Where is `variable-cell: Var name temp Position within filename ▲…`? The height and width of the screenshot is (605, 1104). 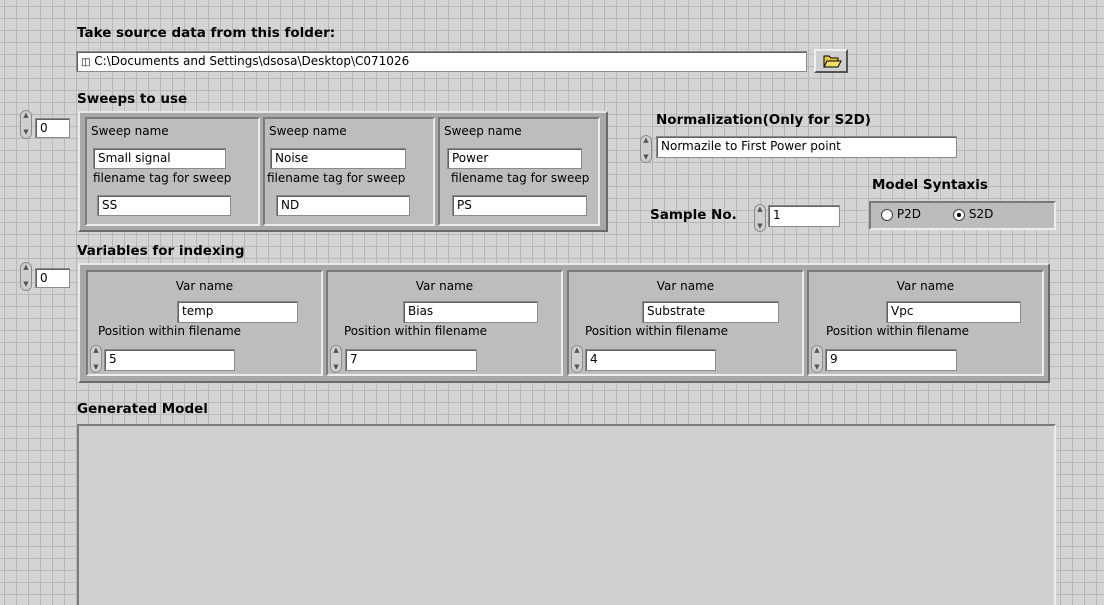 variable-cell: Var name temp Position within filename ▲… is located at coordinates (204, 323).